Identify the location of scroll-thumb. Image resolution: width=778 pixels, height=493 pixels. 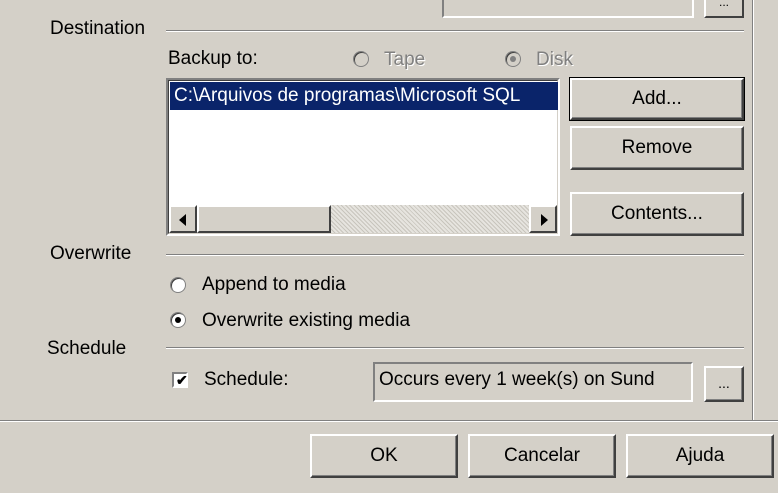
(264, 219).